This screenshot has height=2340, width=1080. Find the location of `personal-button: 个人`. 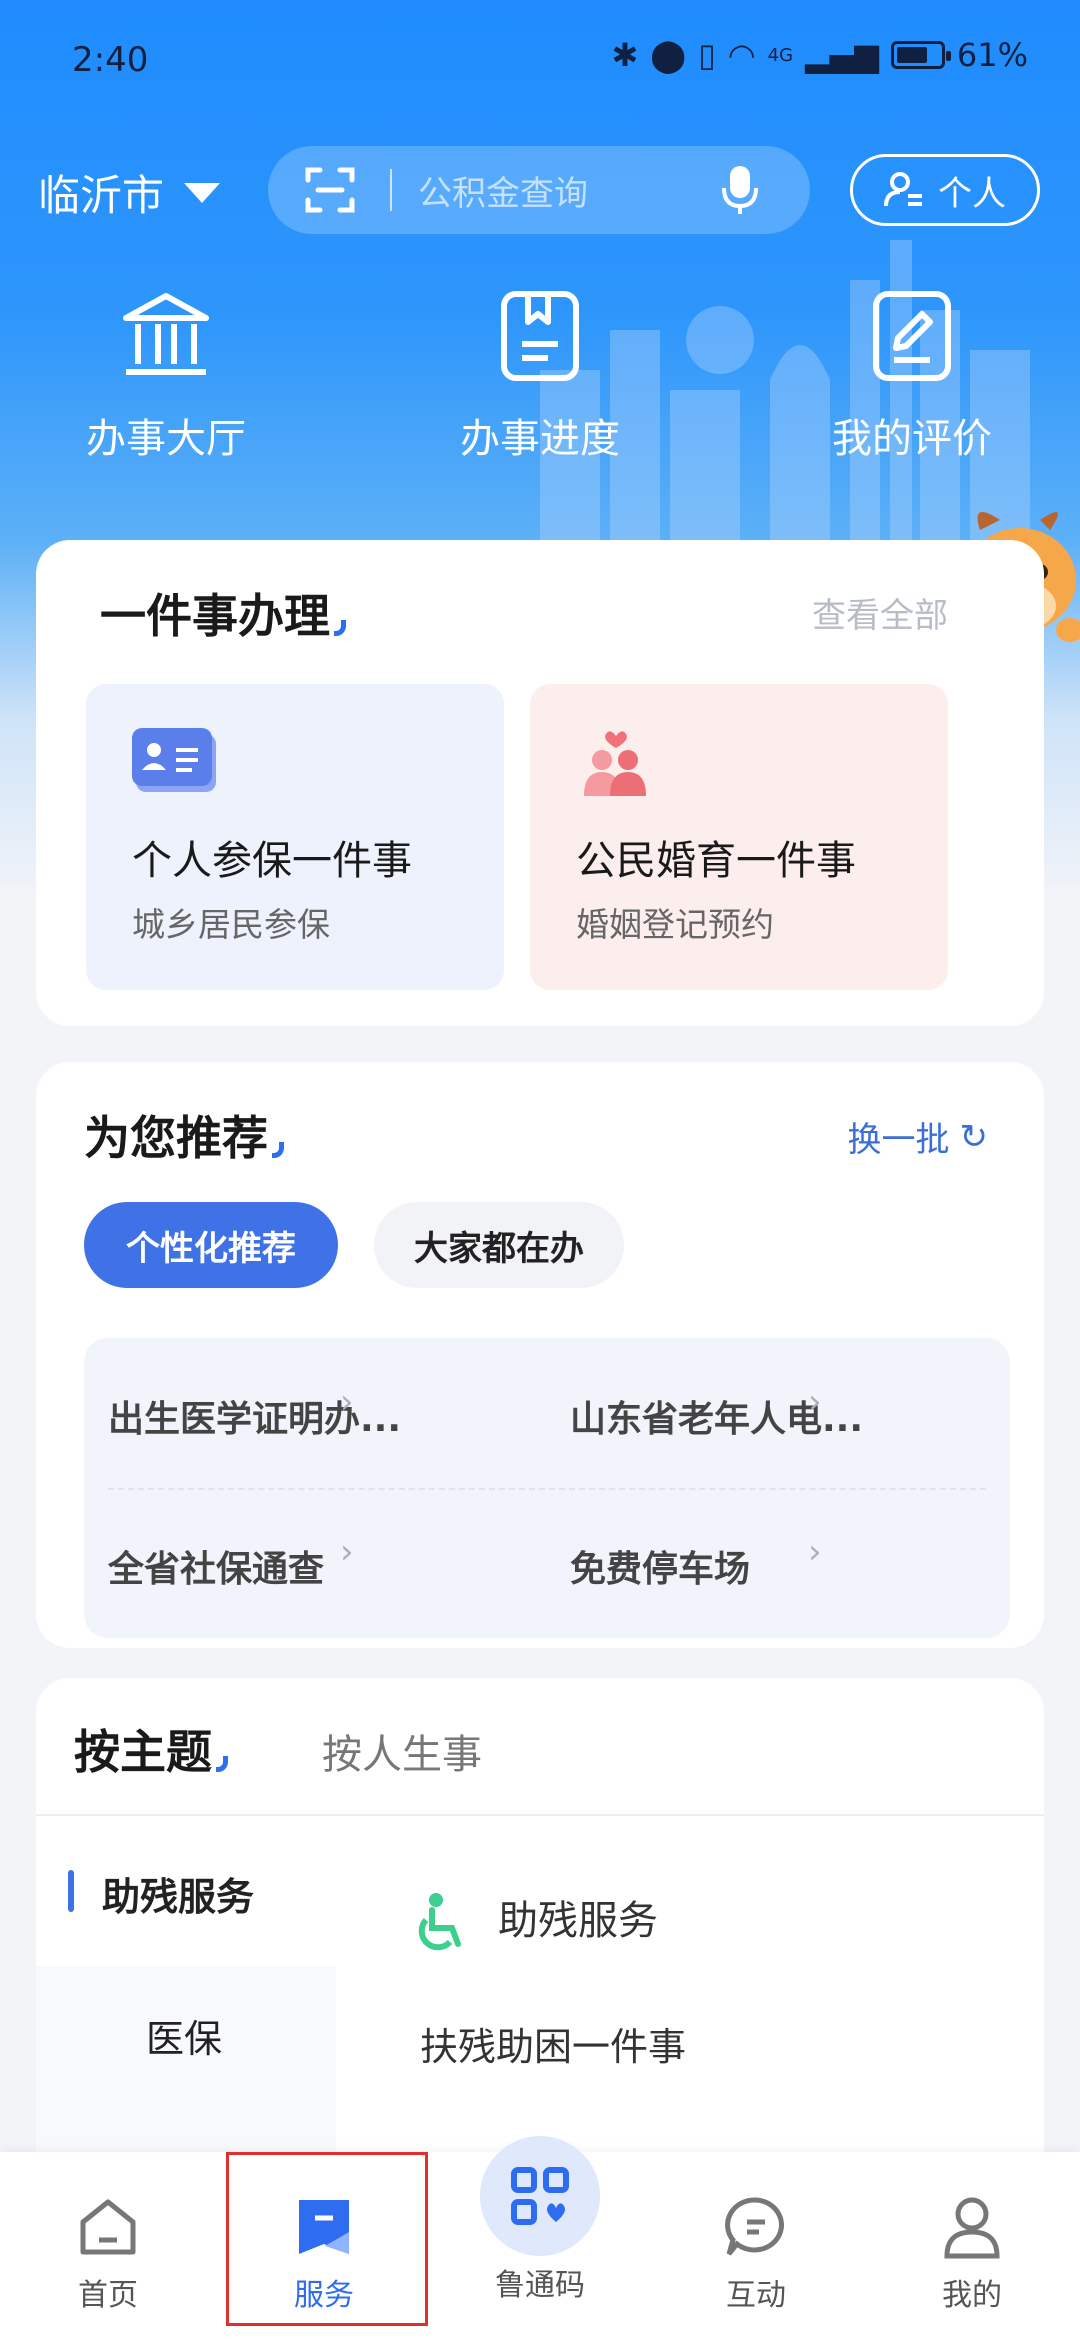

personal-button: 个人 is located at coordinates (945, 190).